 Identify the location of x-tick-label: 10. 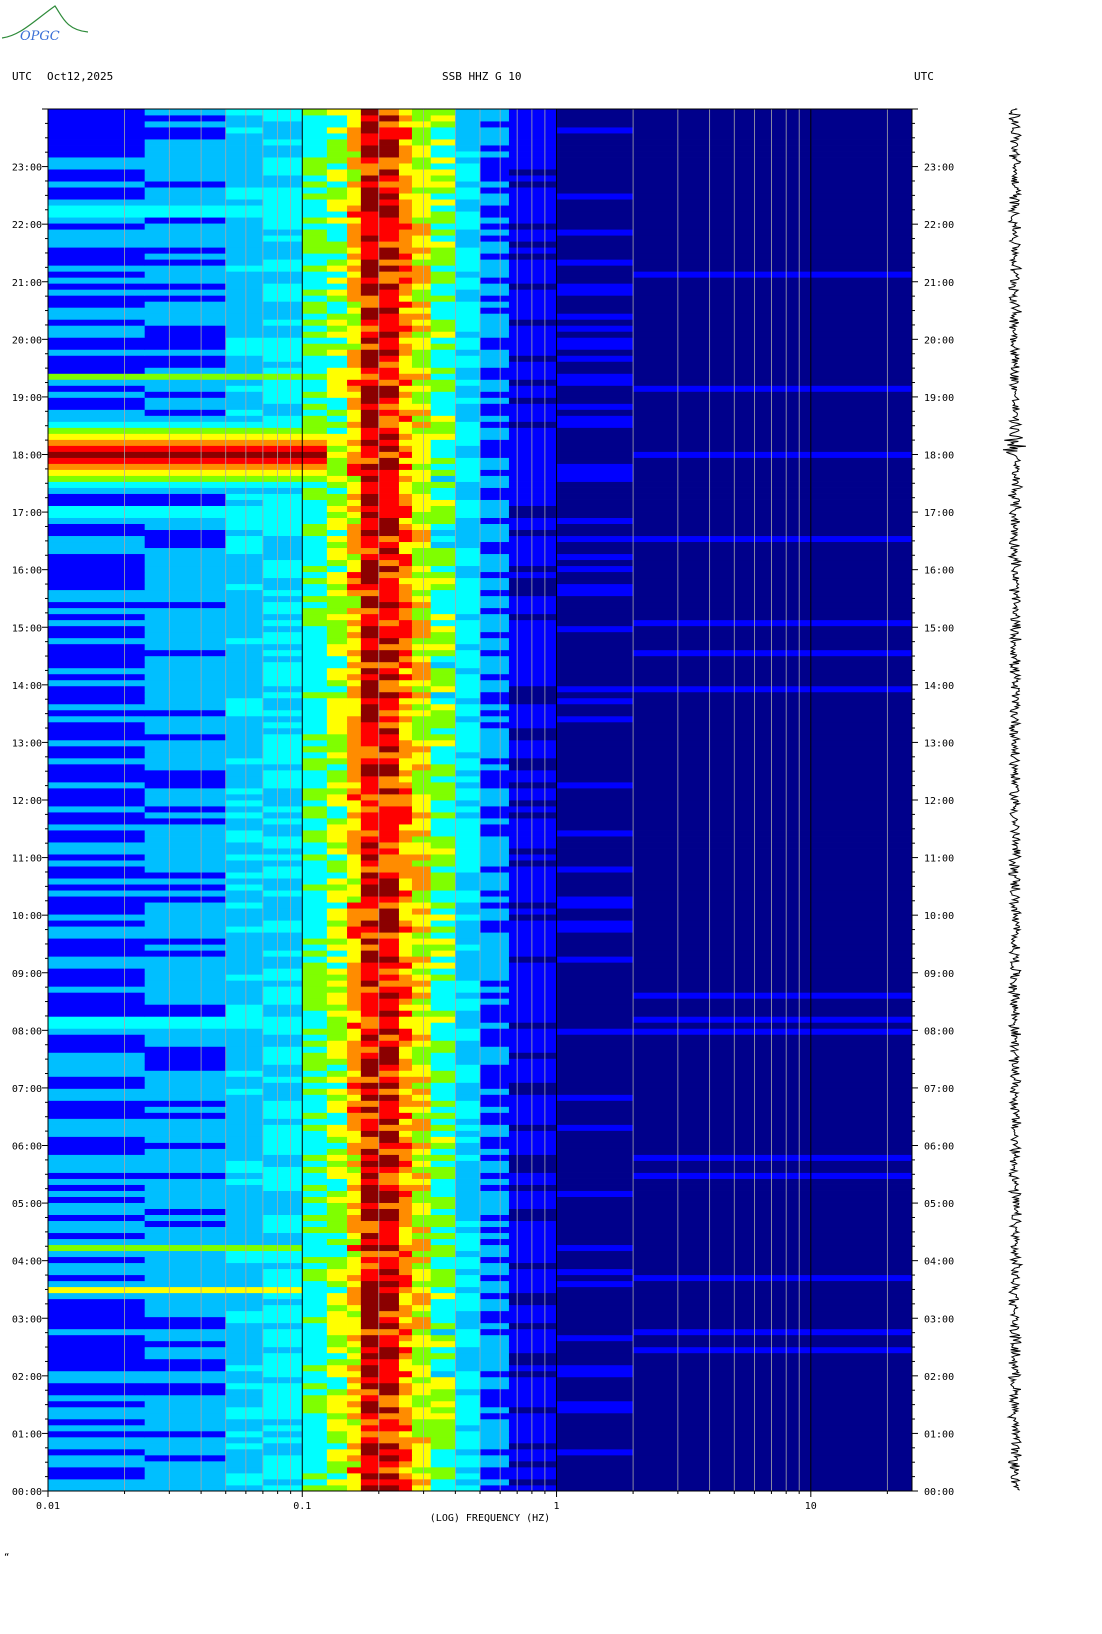
(811, 1506).